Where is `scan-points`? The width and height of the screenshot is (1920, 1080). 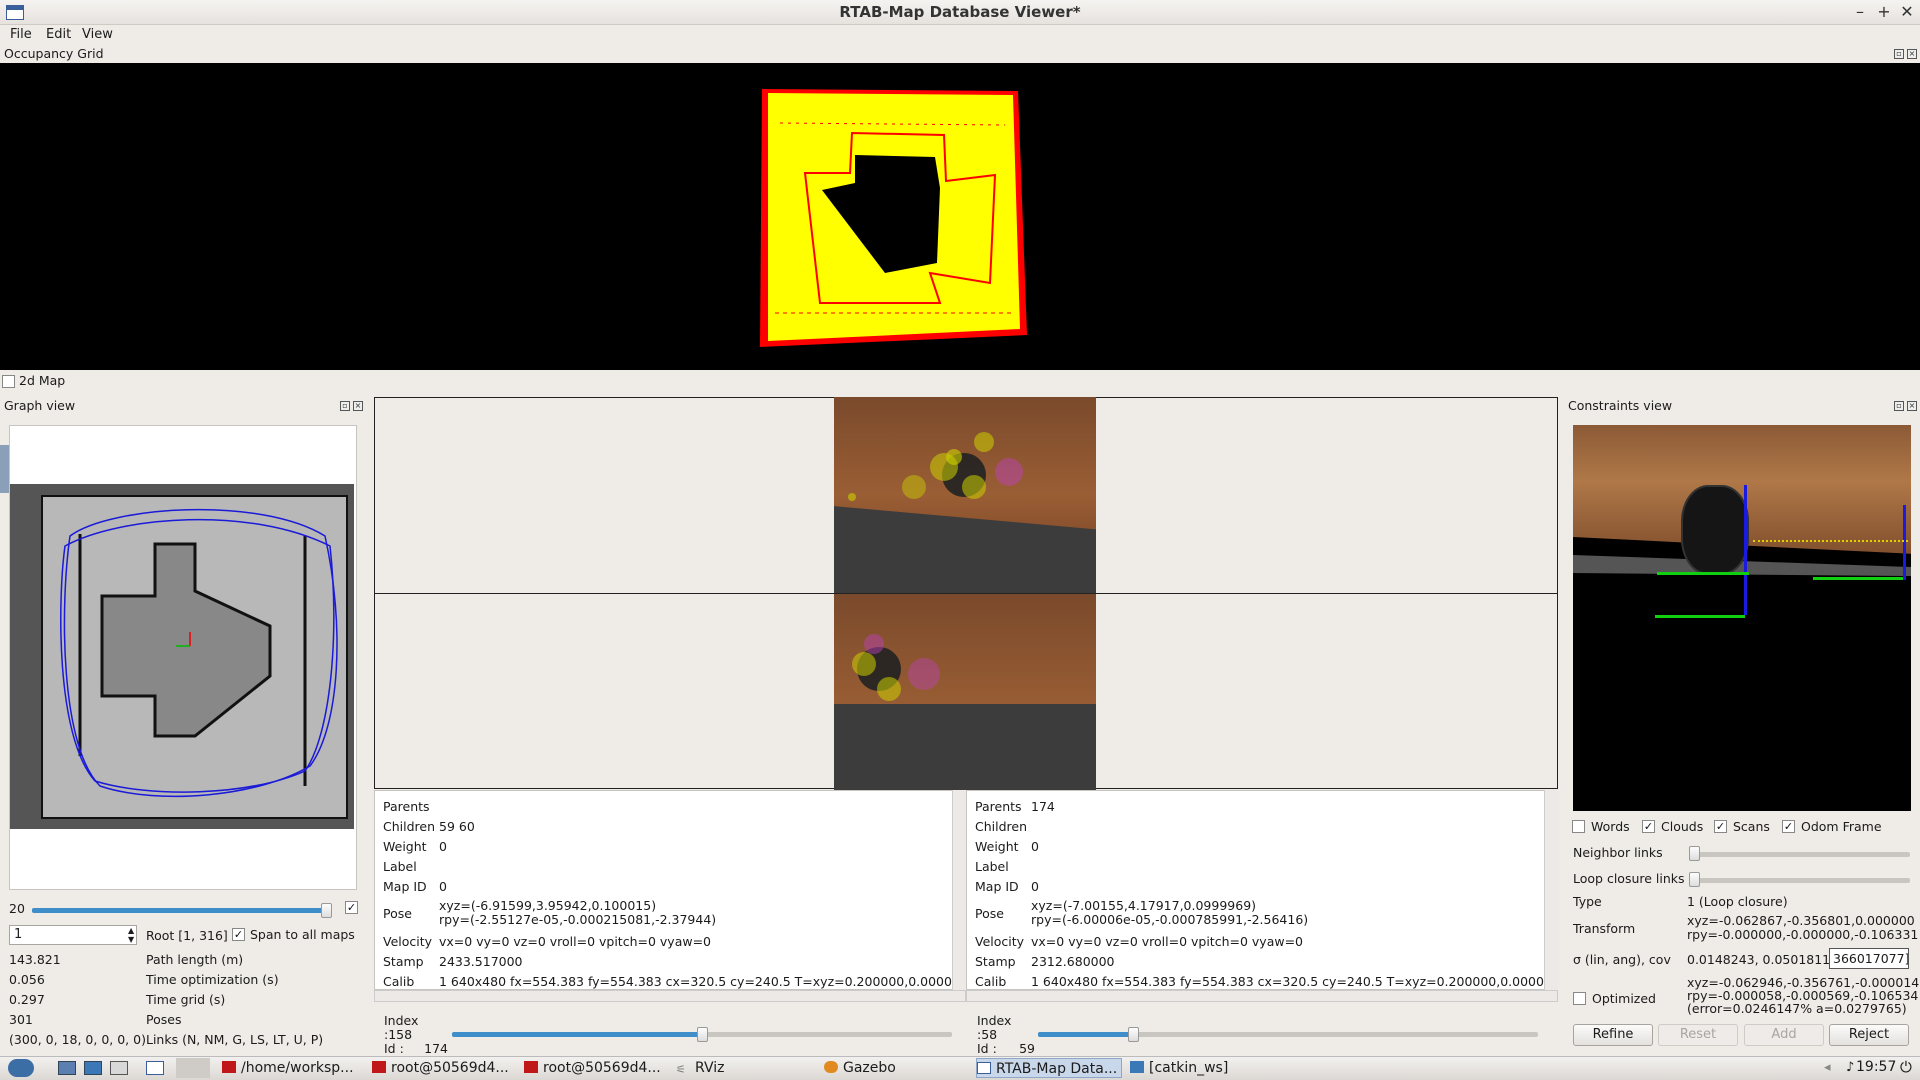
scan-points is located at coordinates (1830, 541).